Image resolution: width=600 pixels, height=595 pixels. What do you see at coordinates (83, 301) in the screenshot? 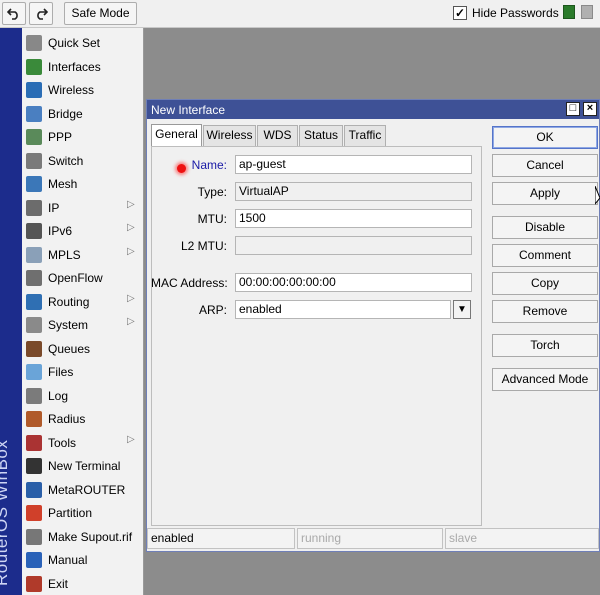
I see `sidebar-item-routing: Routing ▷` at bounding box center [83, 301].